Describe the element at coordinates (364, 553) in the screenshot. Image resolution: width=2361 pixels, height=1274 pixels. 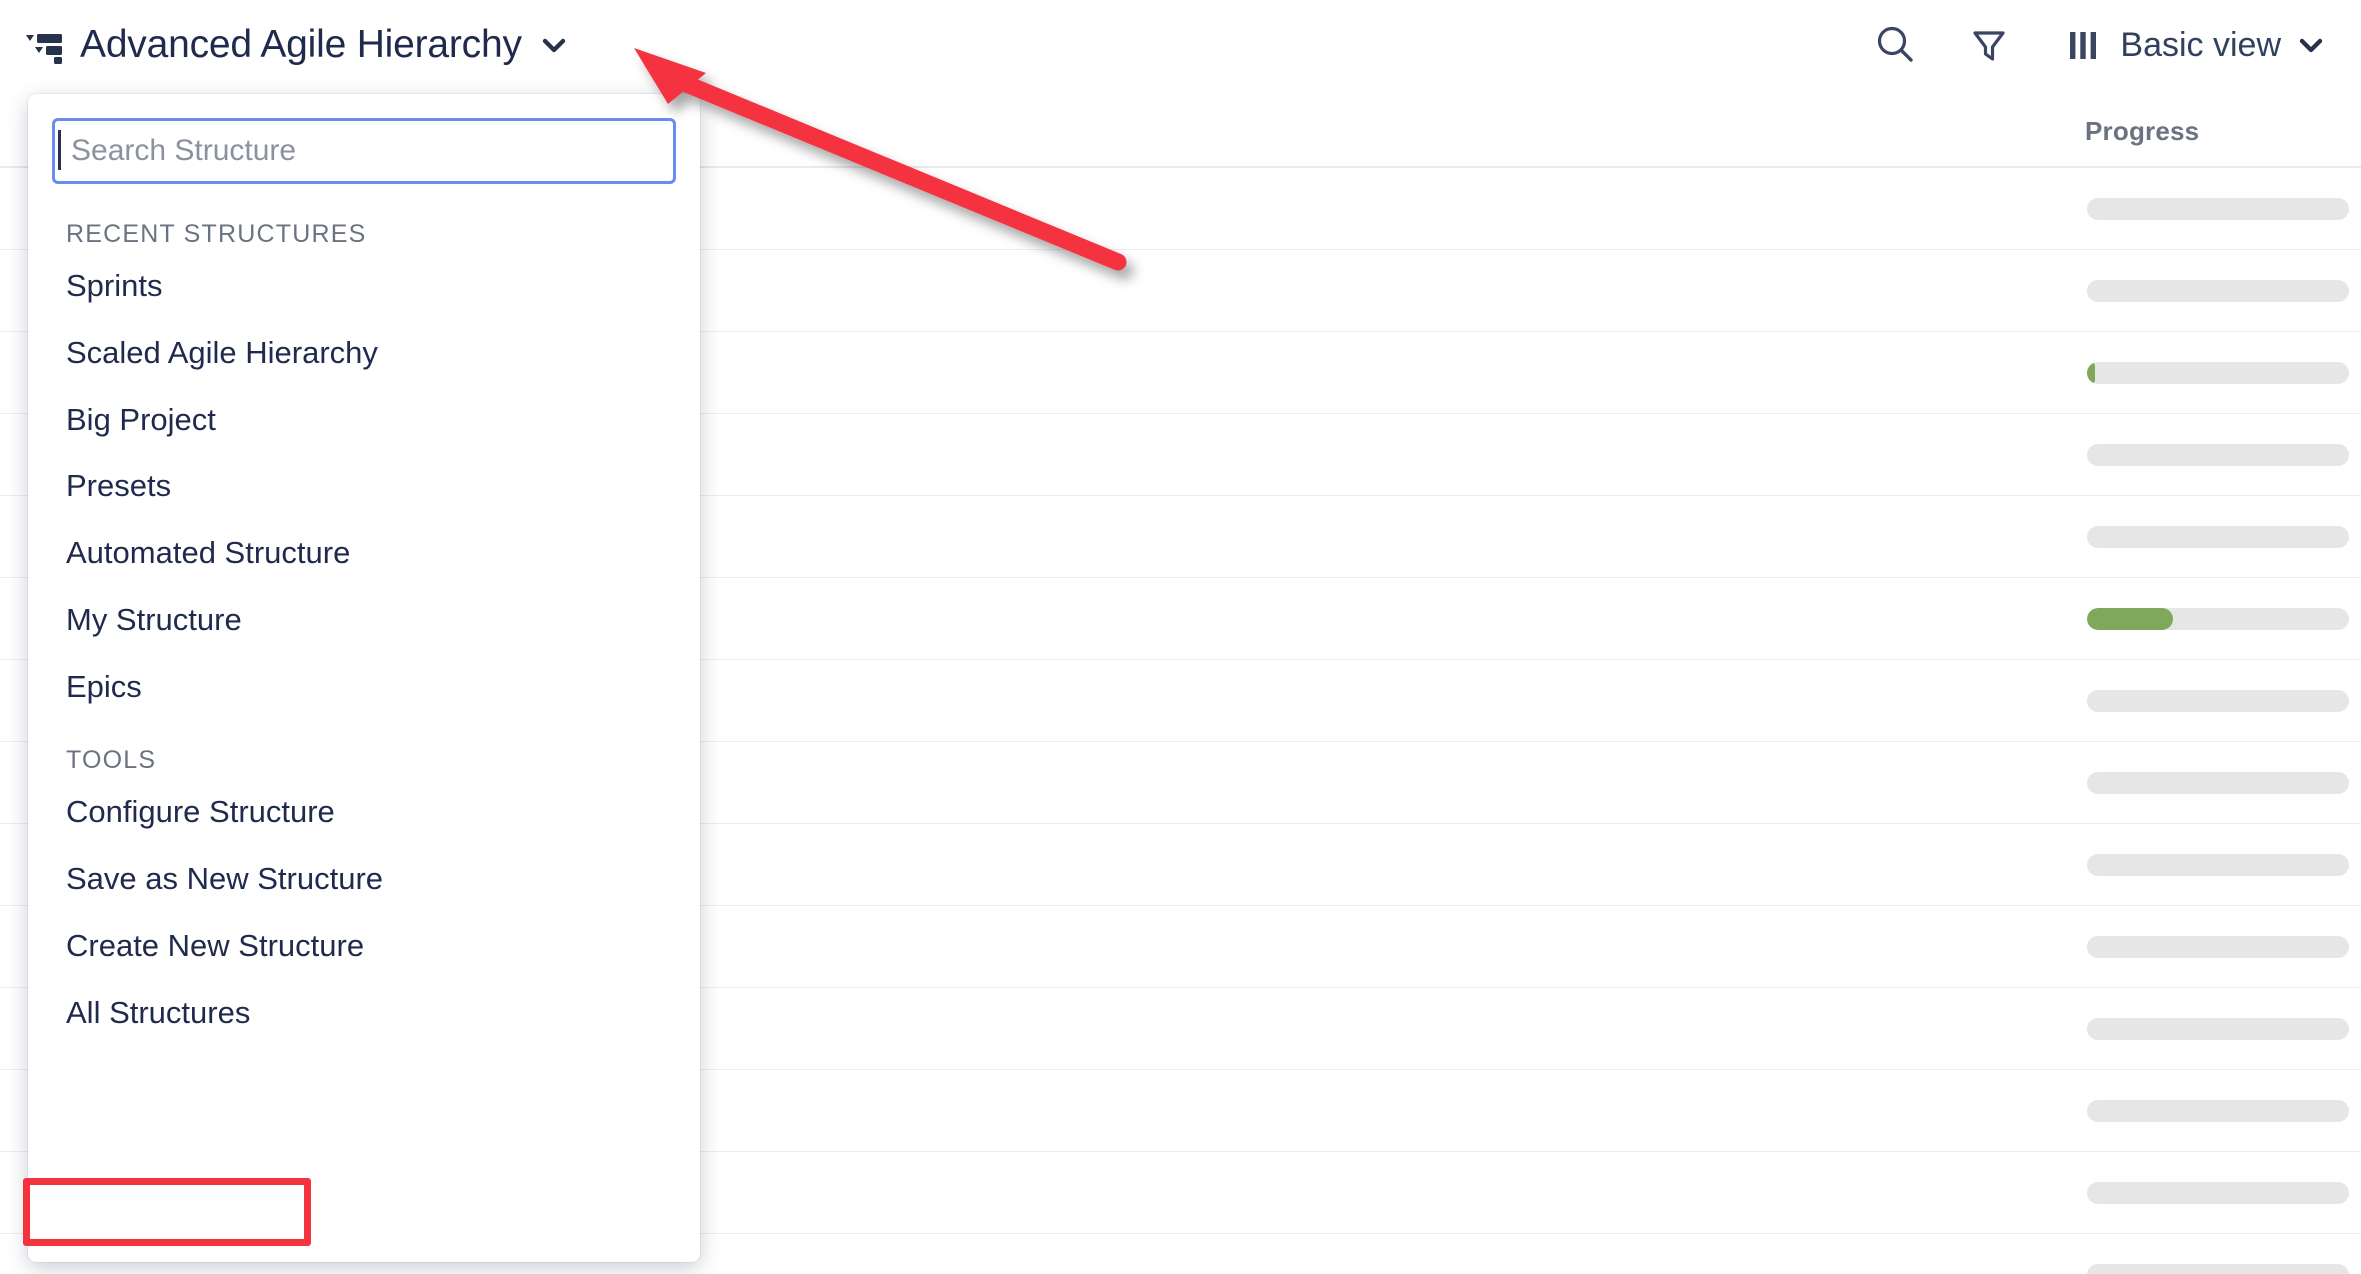
I see `menu-item-automated-structure: Automated Structure` at that location.